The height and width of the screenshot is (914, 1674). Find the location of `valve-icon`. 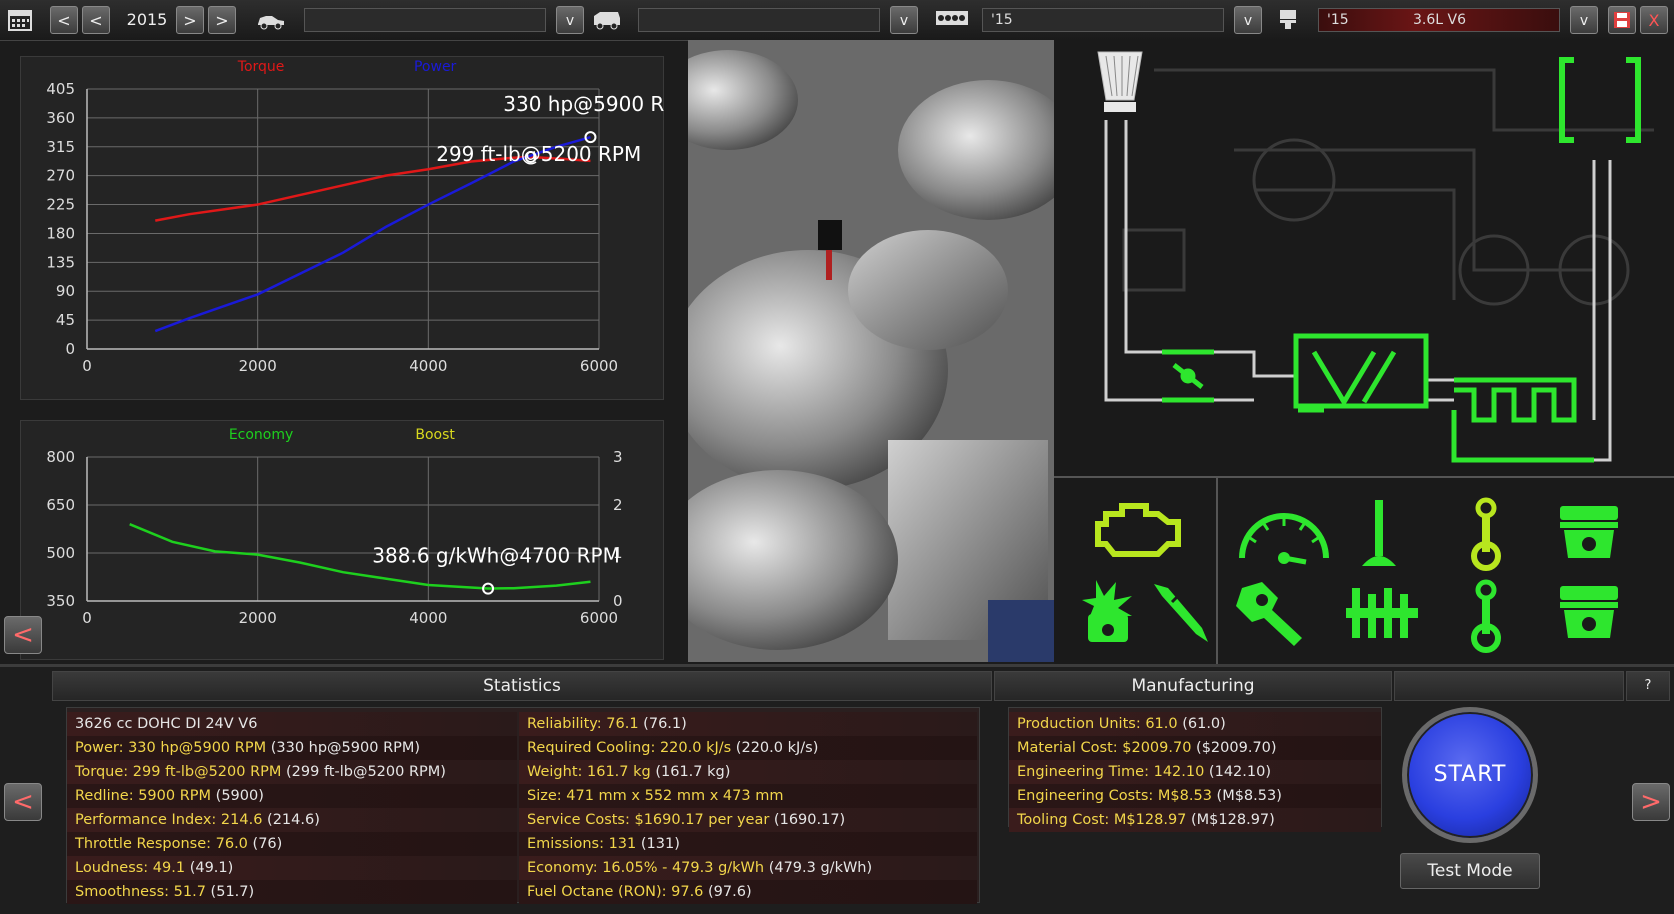

valve-icon is located at coordinates (1379, 534).